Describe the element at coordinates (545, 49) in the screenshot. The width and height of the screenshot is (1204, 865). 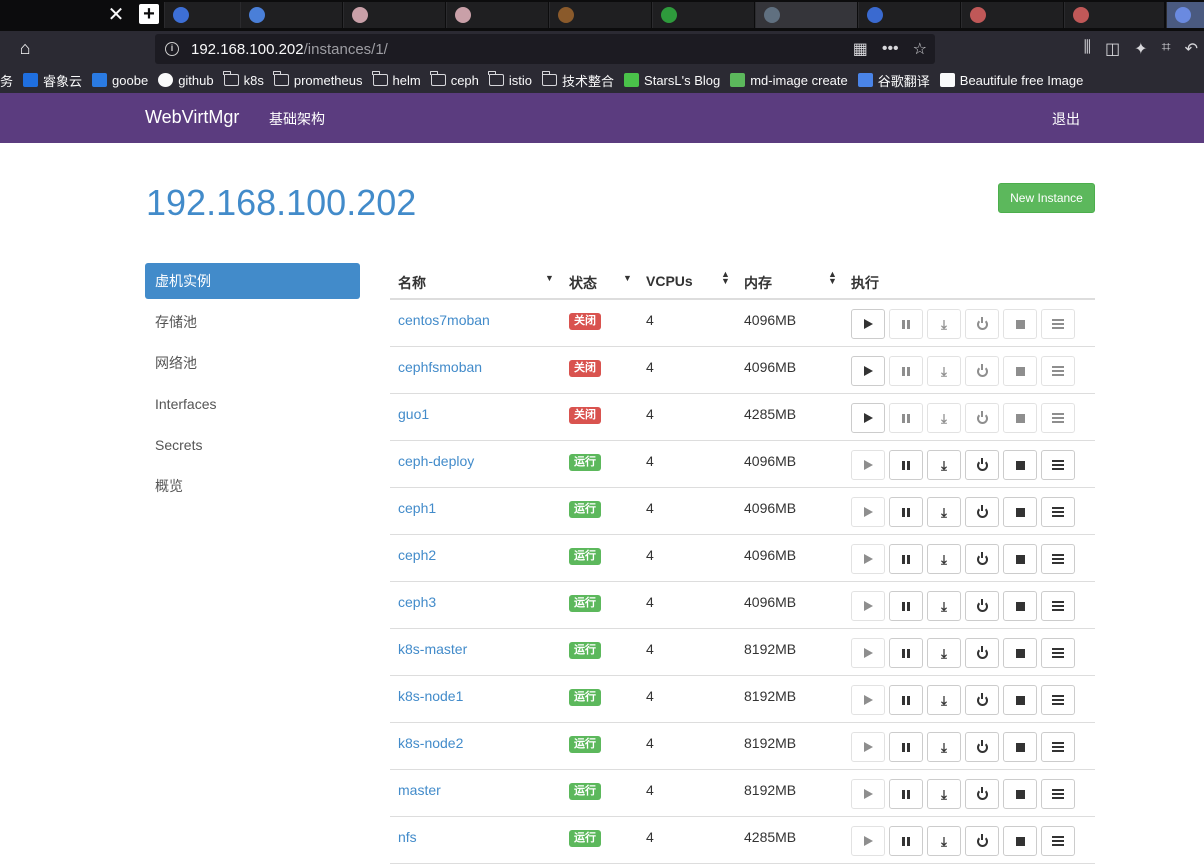
I see `url-bar: i 192.168.100.202/instances/1/ ▦ ••• ☆` at that location.